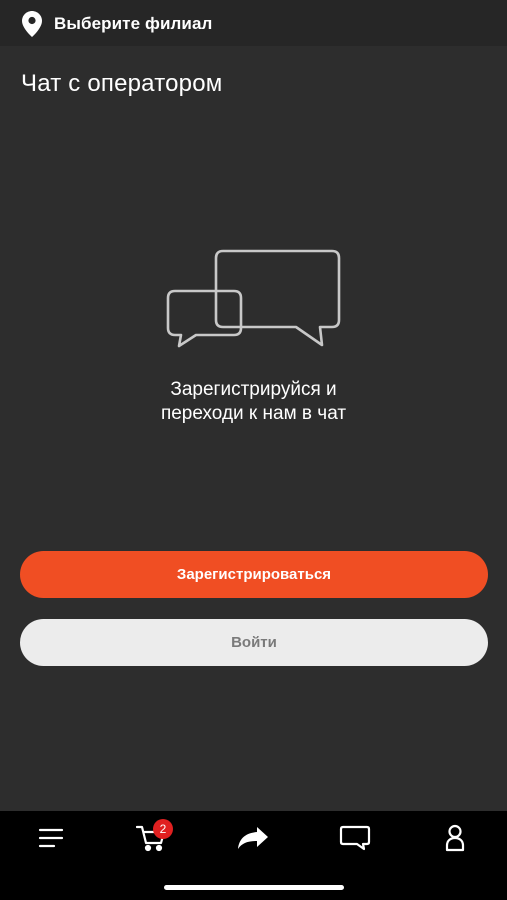 The height and width of the screenshot is (900, 507). I want to click on page-title: Чат с оператором, so click(122, 83).